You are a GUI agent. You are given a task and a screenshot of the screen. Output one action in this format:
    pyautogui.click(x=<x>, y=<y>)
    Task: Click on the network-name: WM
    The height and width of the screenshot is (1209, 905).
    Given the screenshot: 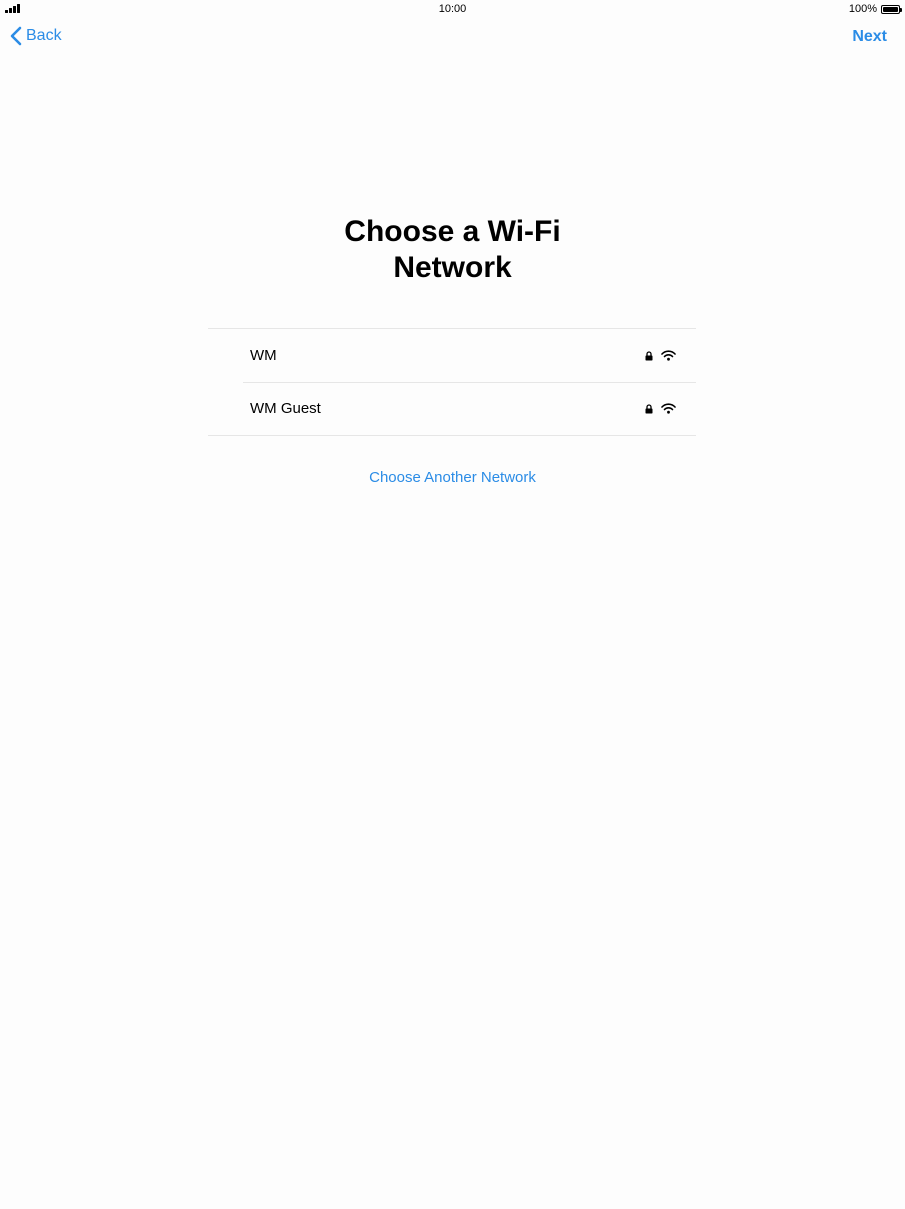 What is the action you would take?
    pyautogui.click(x=263, y=355)
    